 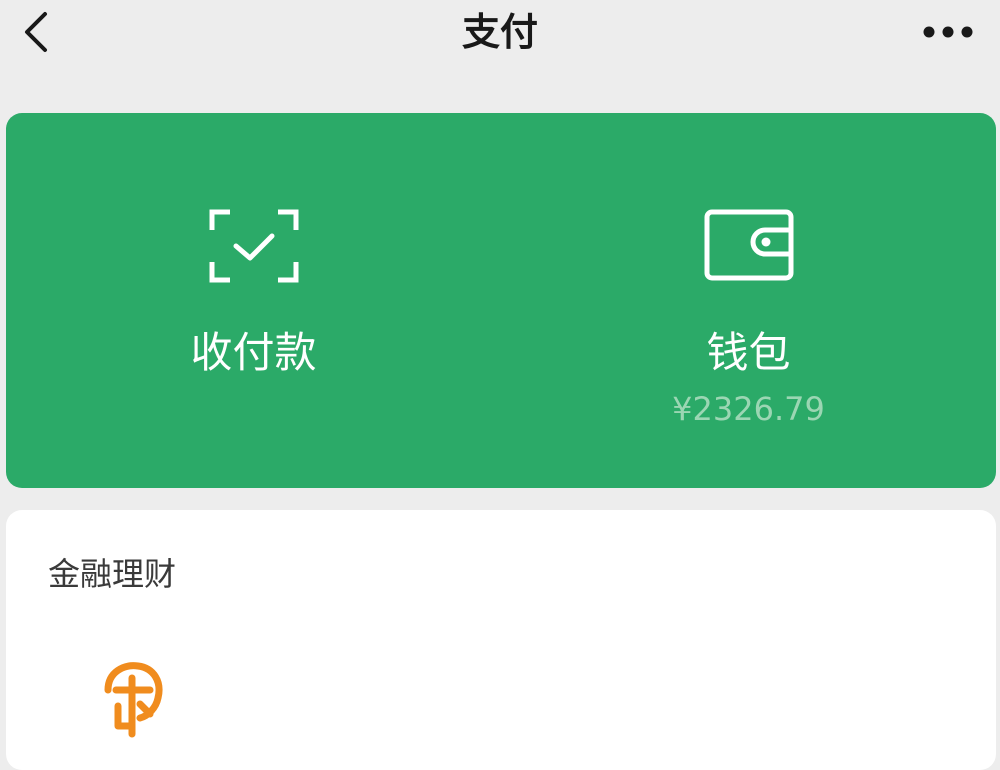 I want to click on finance-item-licaitong, so click(x=141, y=705).